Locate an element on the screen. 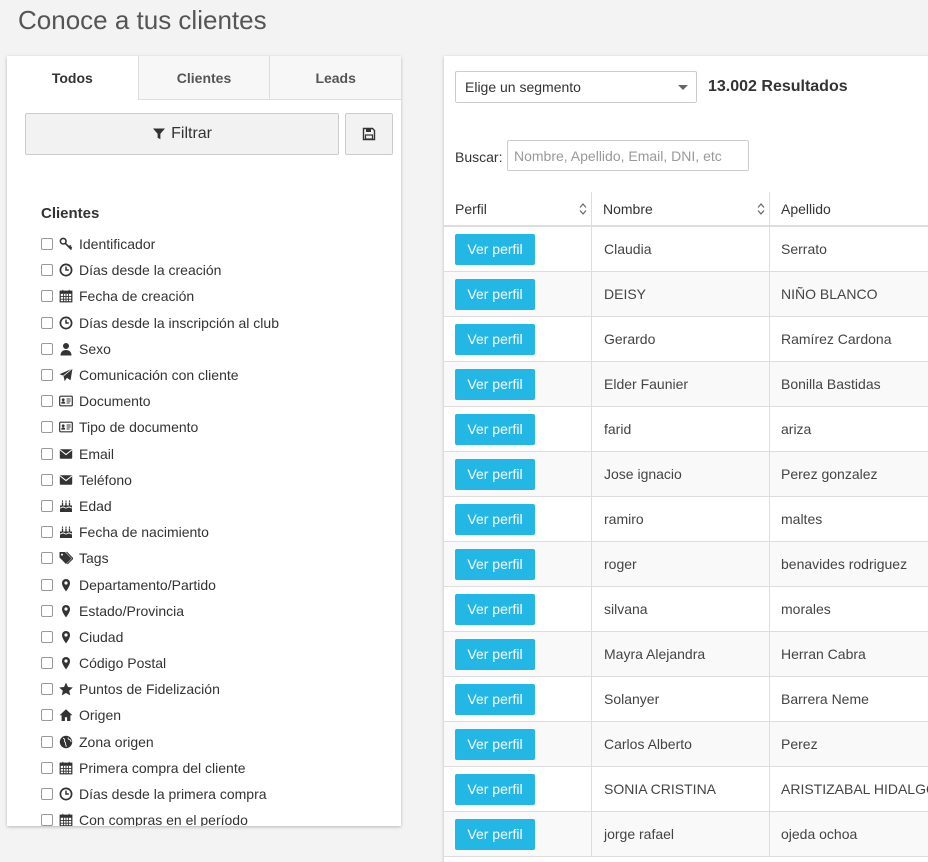 The image size is (928, 862). nombre-cell: farid is located at coordinates (681, 429).